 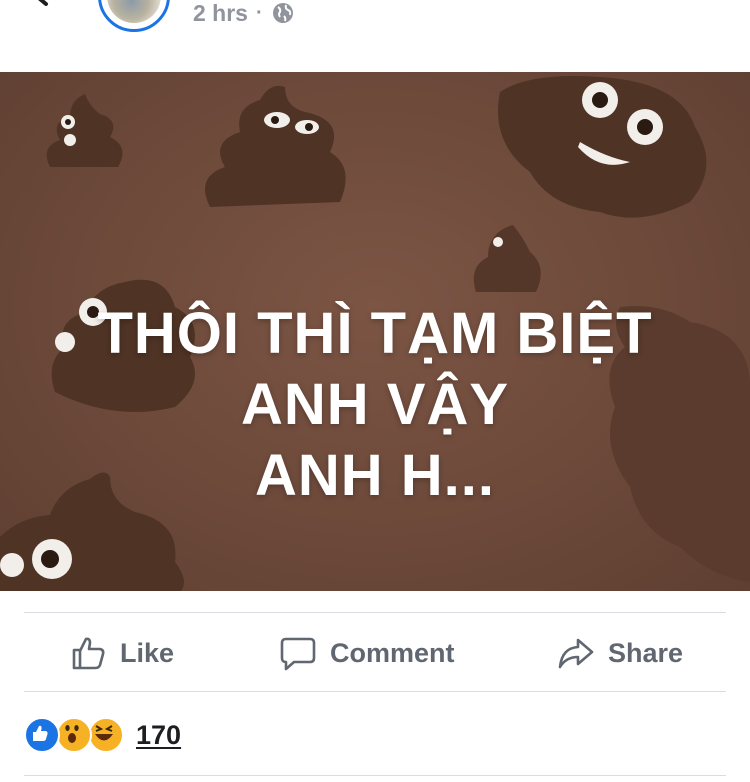 I want to click on thumbs-up-icon, so click(x=88, y=653).